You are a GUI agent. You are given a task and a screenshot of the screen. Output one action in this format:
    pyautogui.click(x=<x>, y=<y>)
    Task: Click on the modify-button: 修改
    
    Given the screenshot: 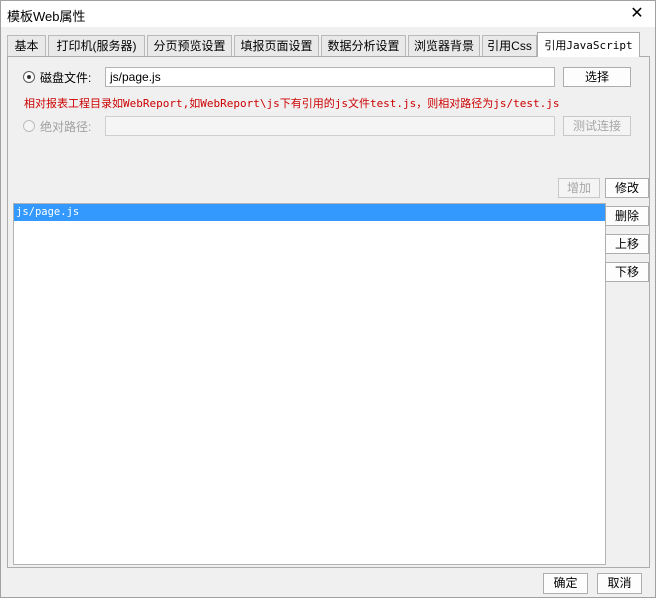 What is the action you would take?
    pyautogui.click(x=627, y=188)
    